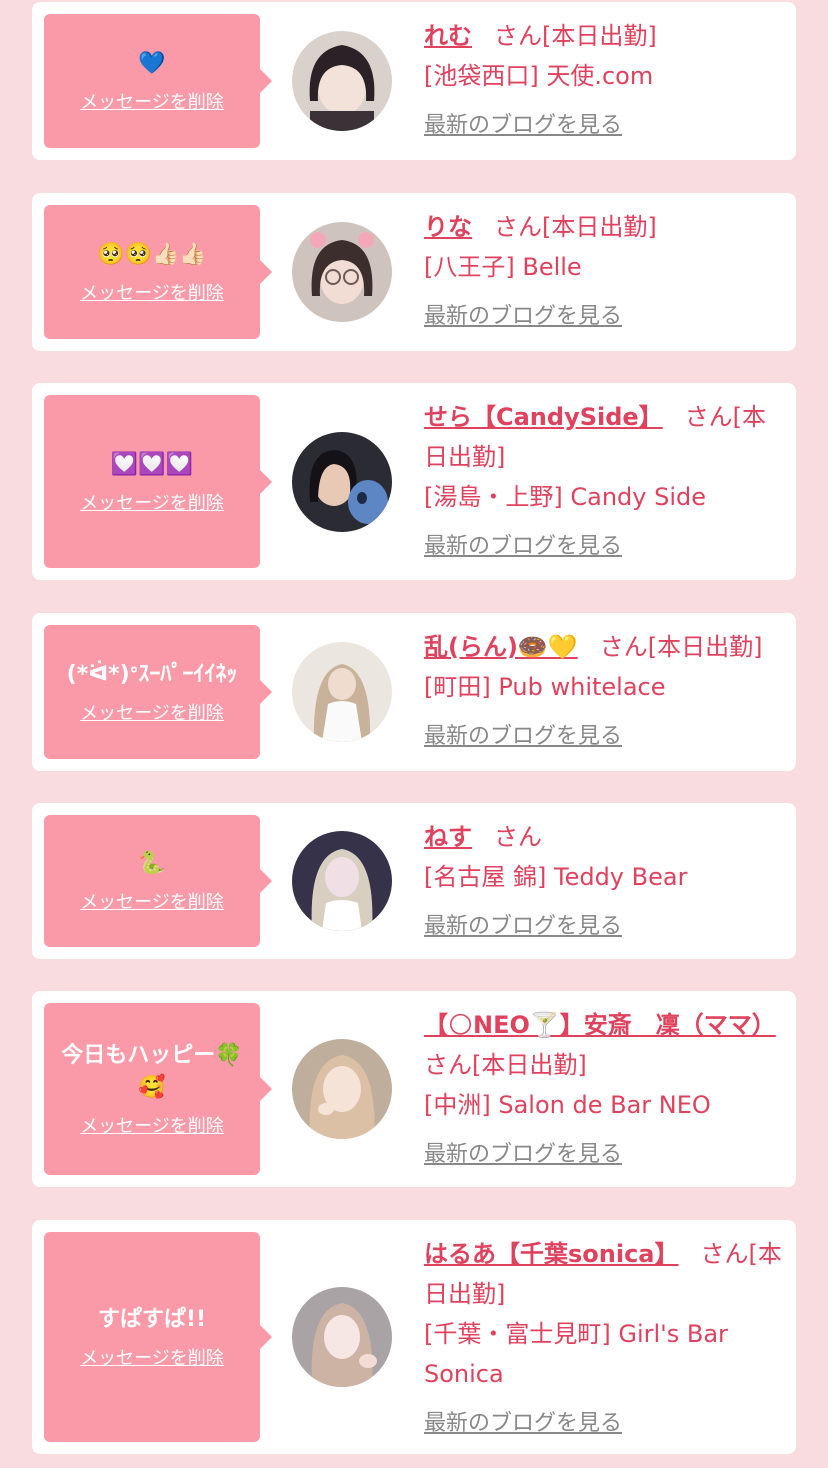 The image size is (828, 1468). What do you see at coordinates (152, 254) in the screenshot?
I see `message-text: 🥺🥺👍🏻👍🏻` at bounding box center [152, 254].